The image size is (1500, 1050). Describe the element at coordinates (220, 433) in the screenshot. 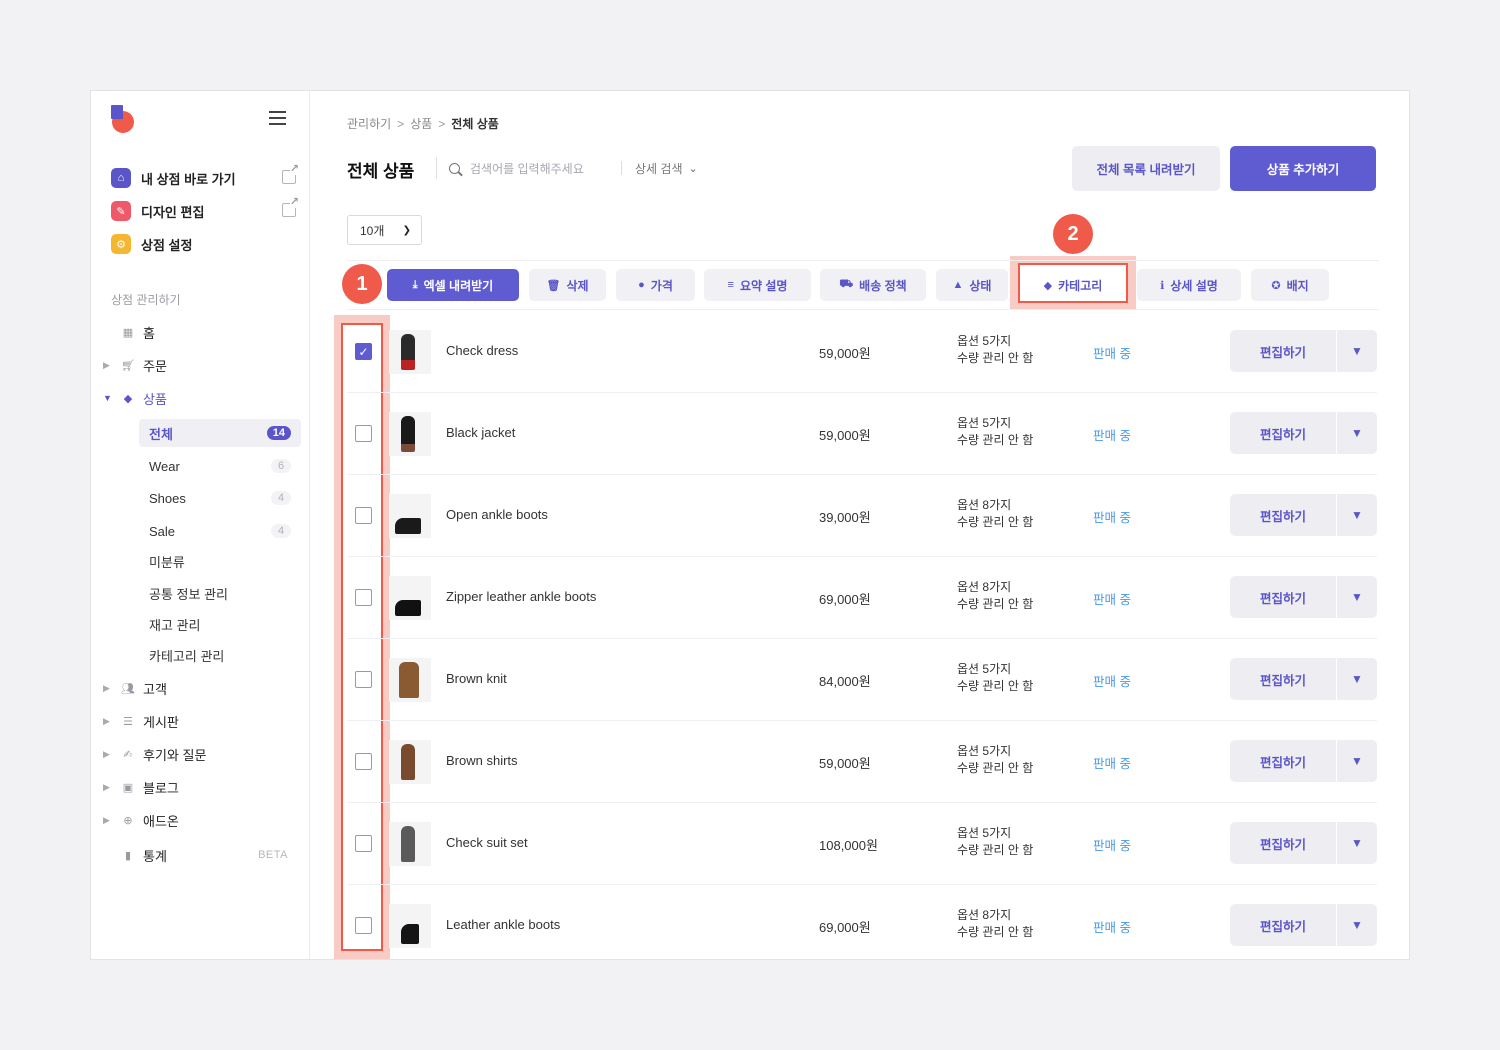

I see `sidebar-item-all: 전체 14` at that location.